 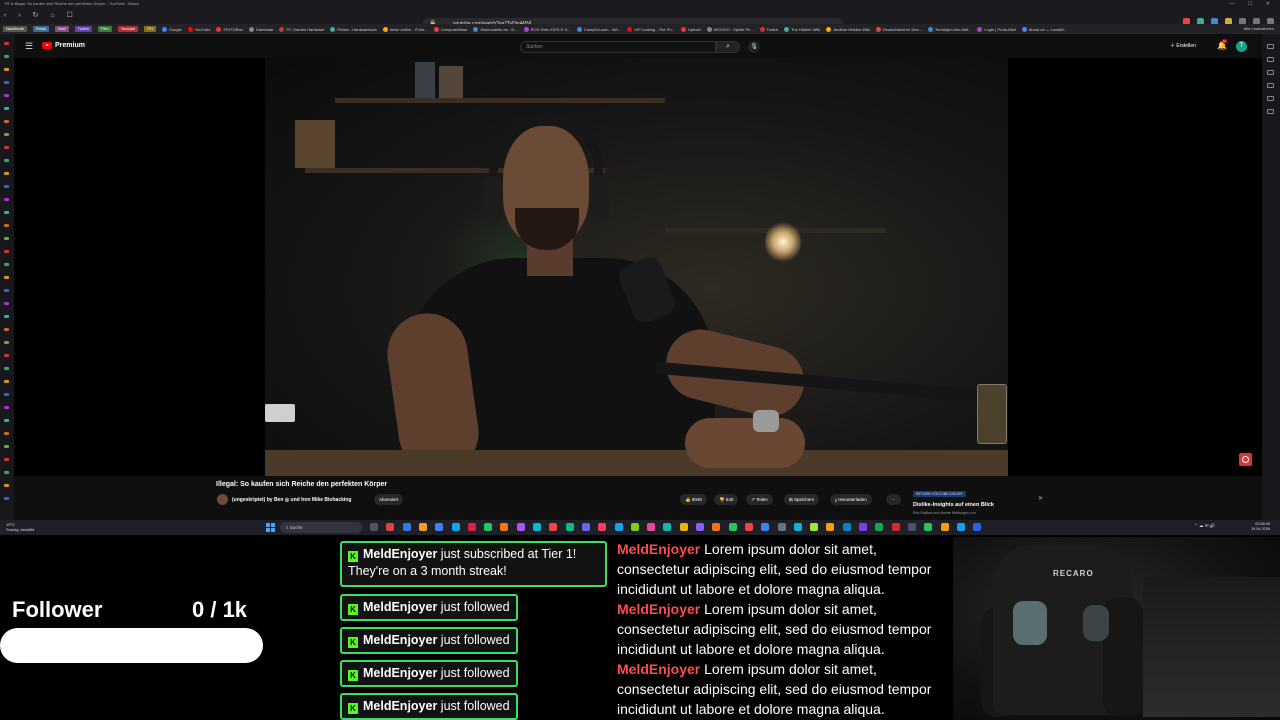 I want to click on window-controls: — ☐ ✕, so click(x=1253, y=4).